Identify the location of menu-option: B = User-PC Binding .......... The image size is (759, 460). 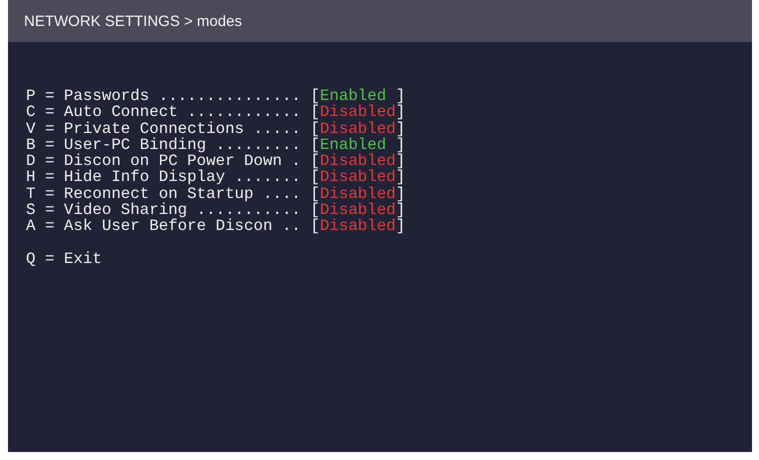
(163, 145).